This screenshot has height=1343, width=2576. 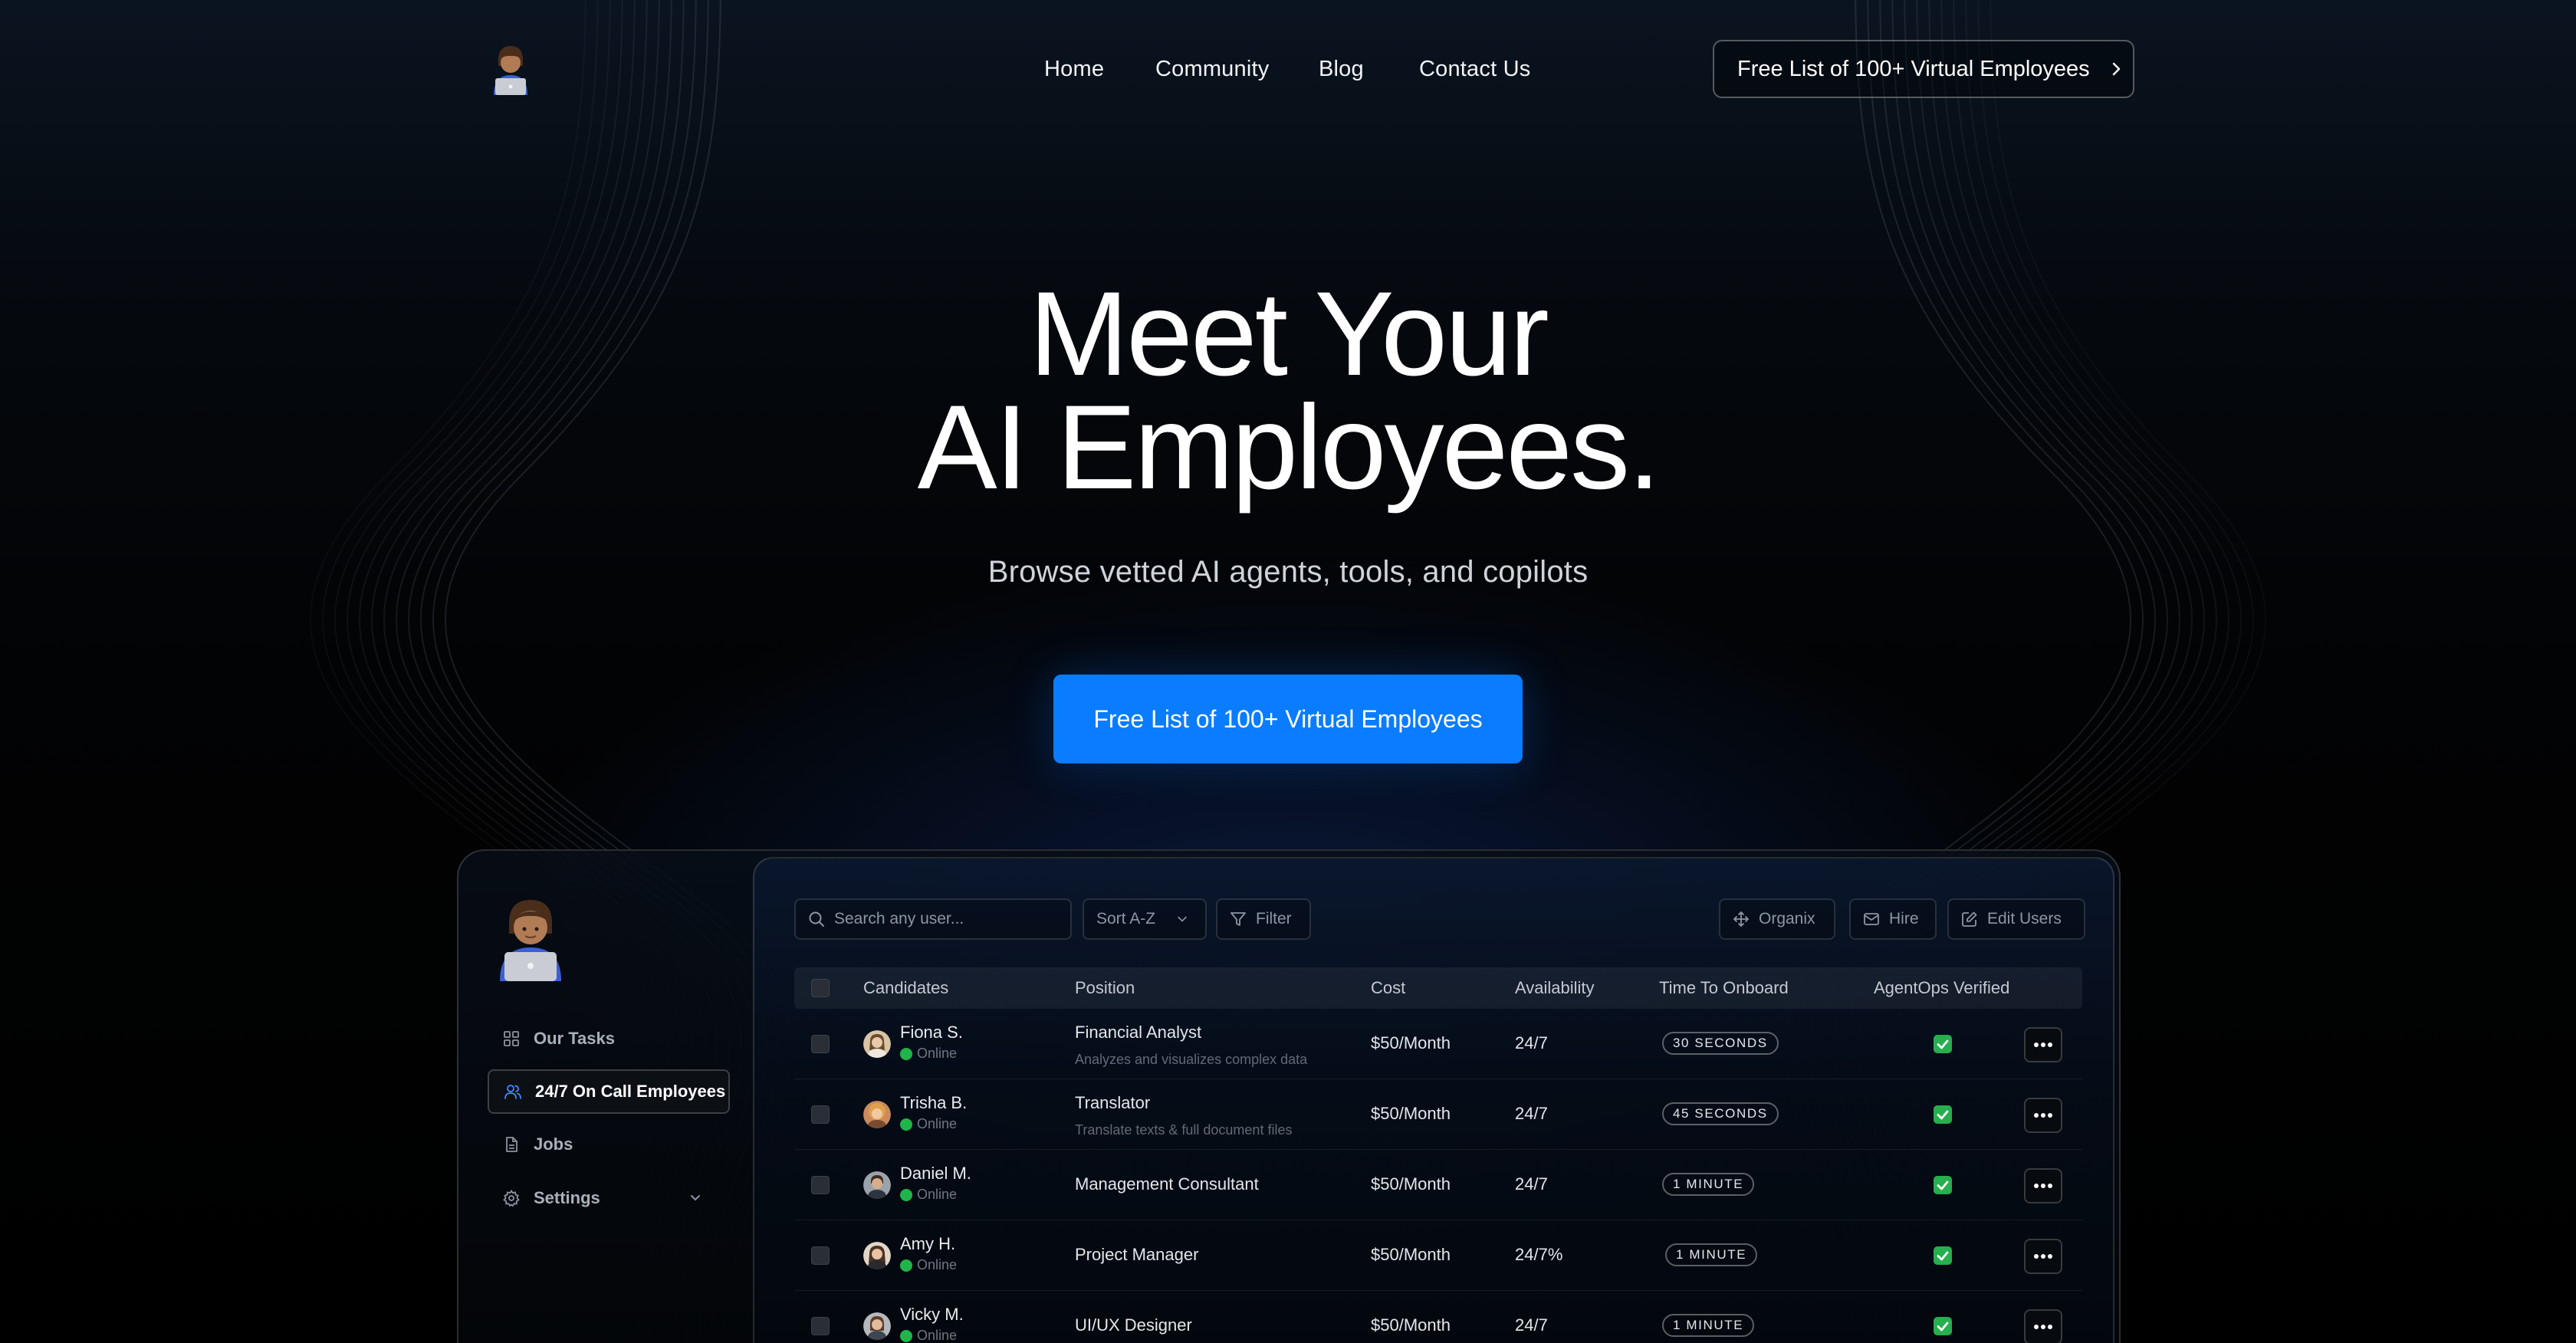 What do you see at coordinates (1342, 69) in the screenshot?
I see `nav-link-blog: Blog` at bounding box center [1342, 69].